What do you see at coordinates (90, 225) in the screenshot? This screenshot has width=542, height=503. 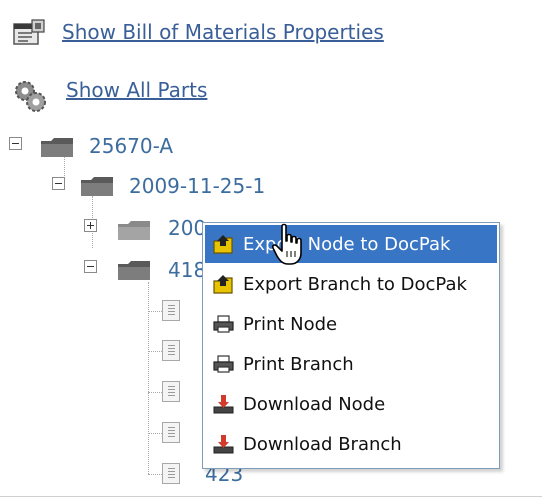 I see `expand-toggle` at bounding box center [90, 225].